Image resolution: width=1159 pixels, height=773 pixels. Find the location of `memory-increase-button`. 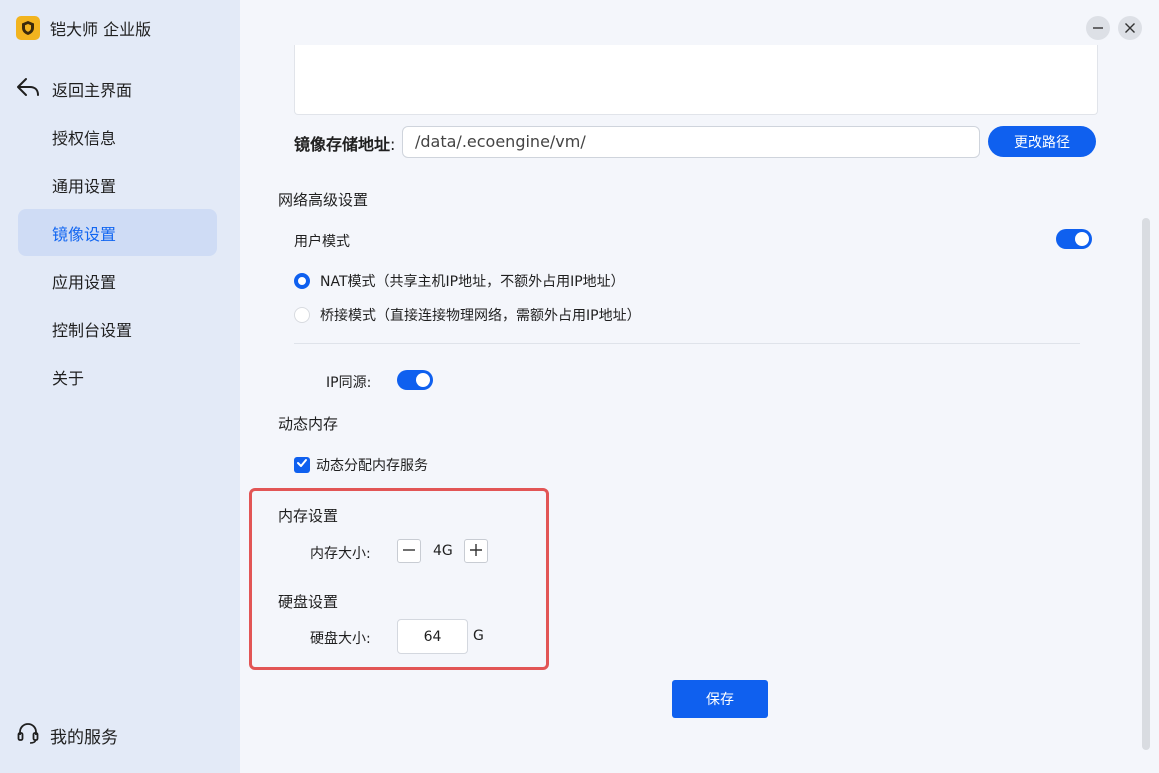

memory-increase-button is located at coordinates (476, 551).